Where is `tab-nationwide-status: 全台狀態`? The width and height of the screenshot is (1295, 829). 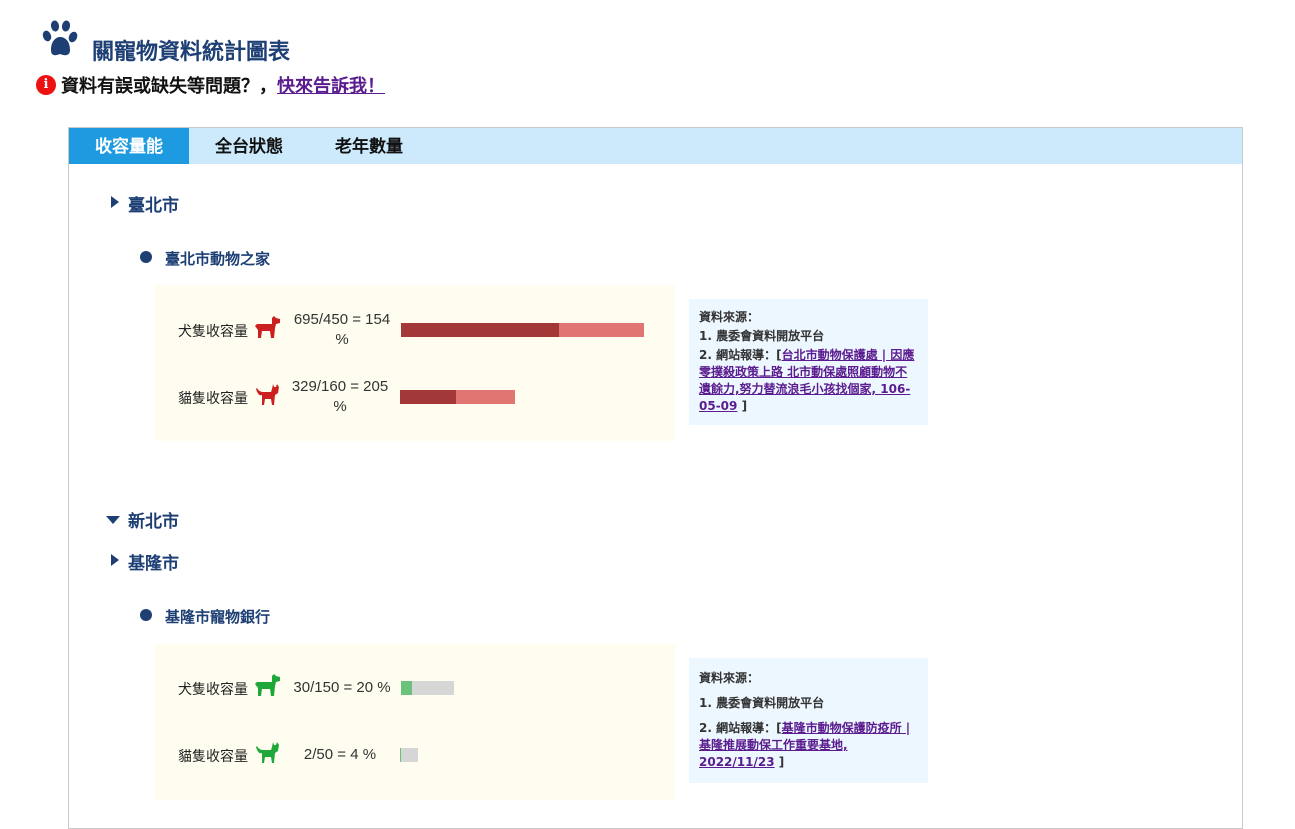
tab-nationwide-status: 全台狀態 is located at coordinates (249, 146).